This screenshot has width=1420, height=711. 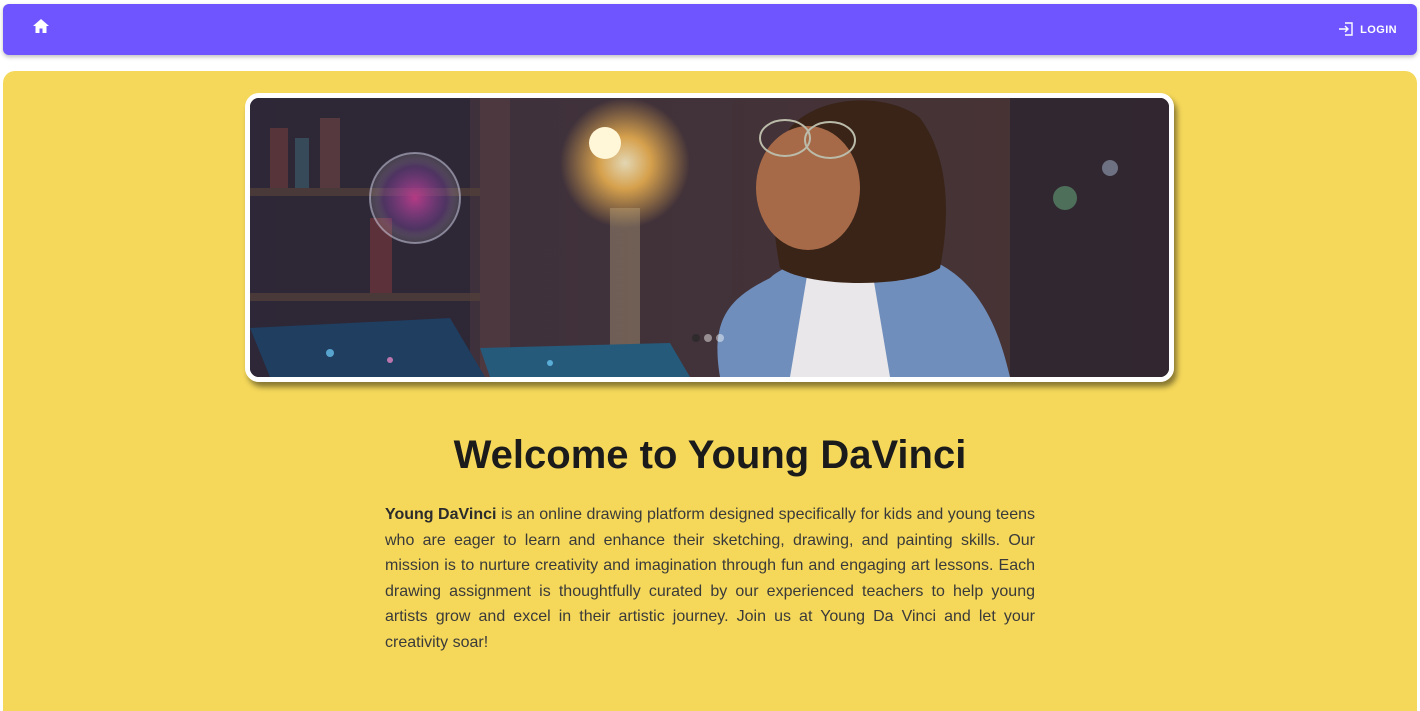 What do you see at coordinates (1378, 30) in the screenshot?
I see `login-label: LOGIN` at bounding box center [1378, 30].